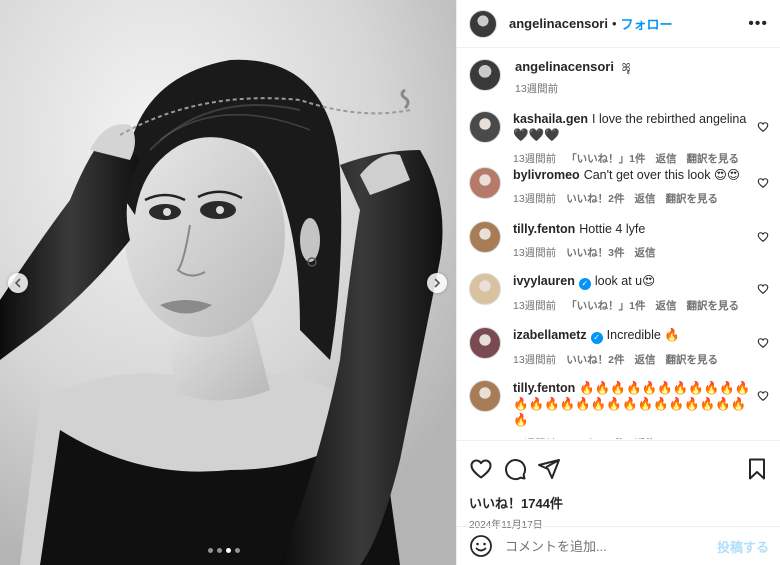  Describe the element at coordinates (483, 23) in the screenshot. I see `avatar` at that location.